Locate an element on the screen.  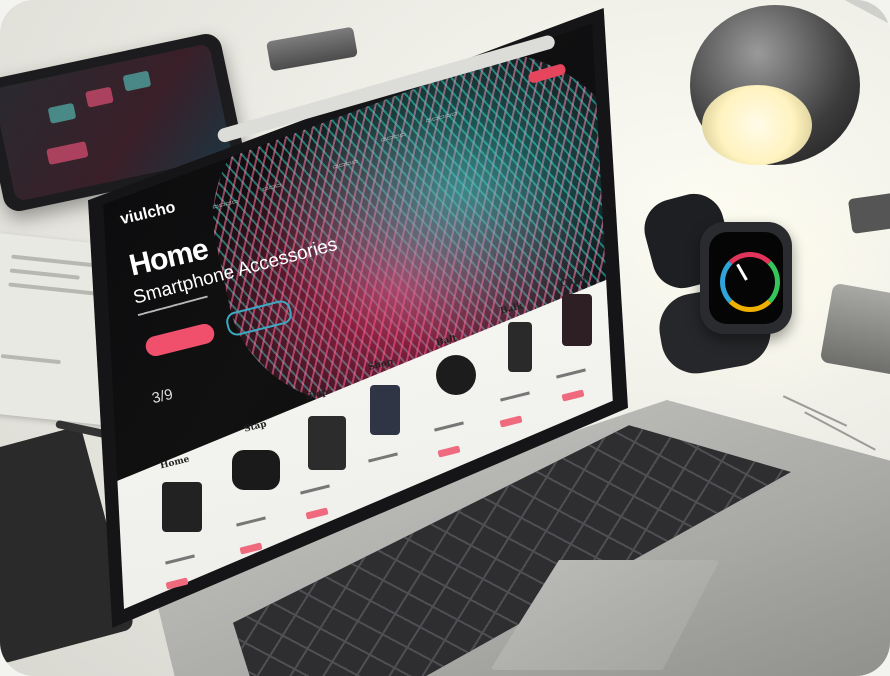
smartwatch is located at coordinates (746, 278).